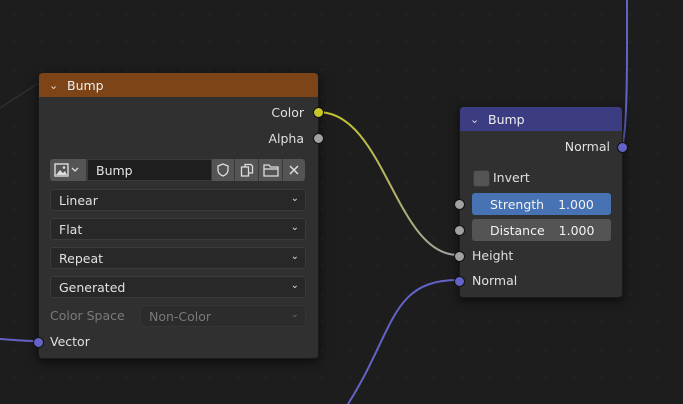  I want to click on input-normal-label: Normal, so click(495, 280).